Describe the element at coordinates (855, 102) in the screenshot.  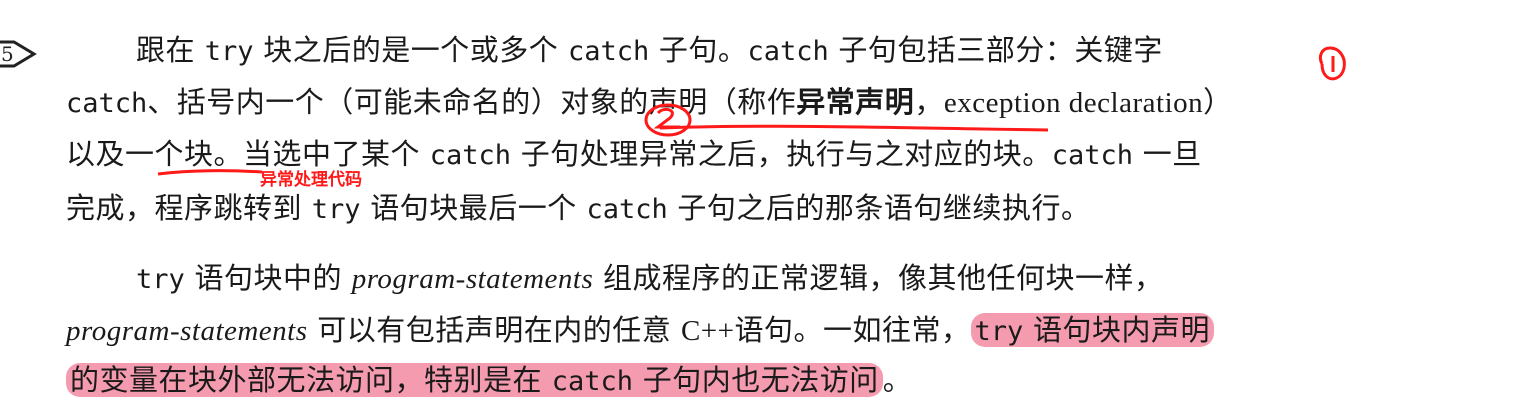
I see `term-exception-declaration: 异常声明` at that location.